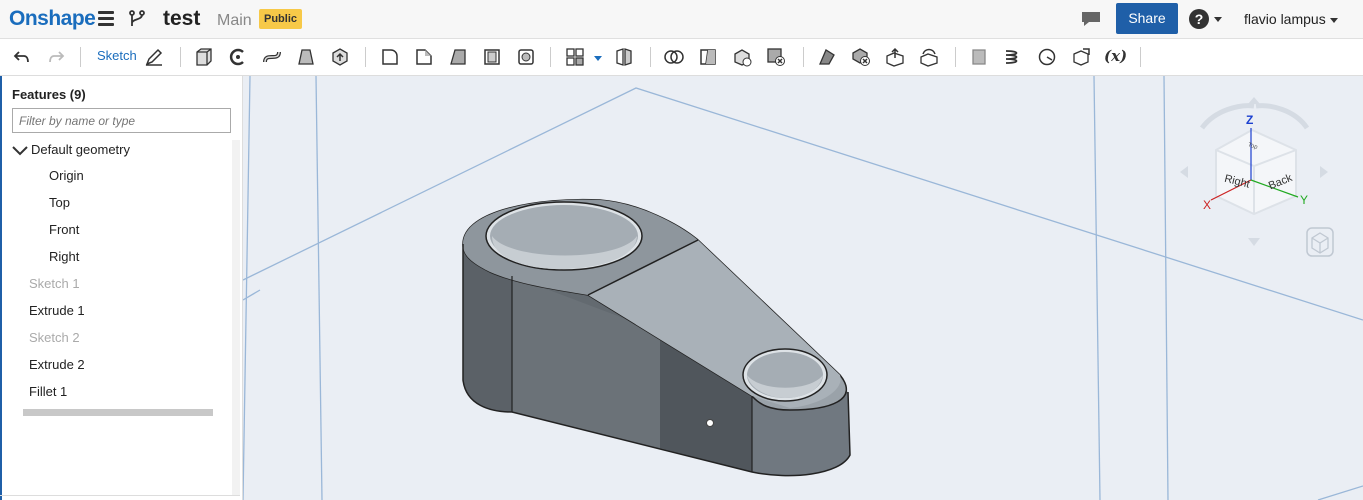 This screenshot has height=500, width=1363. I want to click on axis-x-label: X, so click(1207, 205).